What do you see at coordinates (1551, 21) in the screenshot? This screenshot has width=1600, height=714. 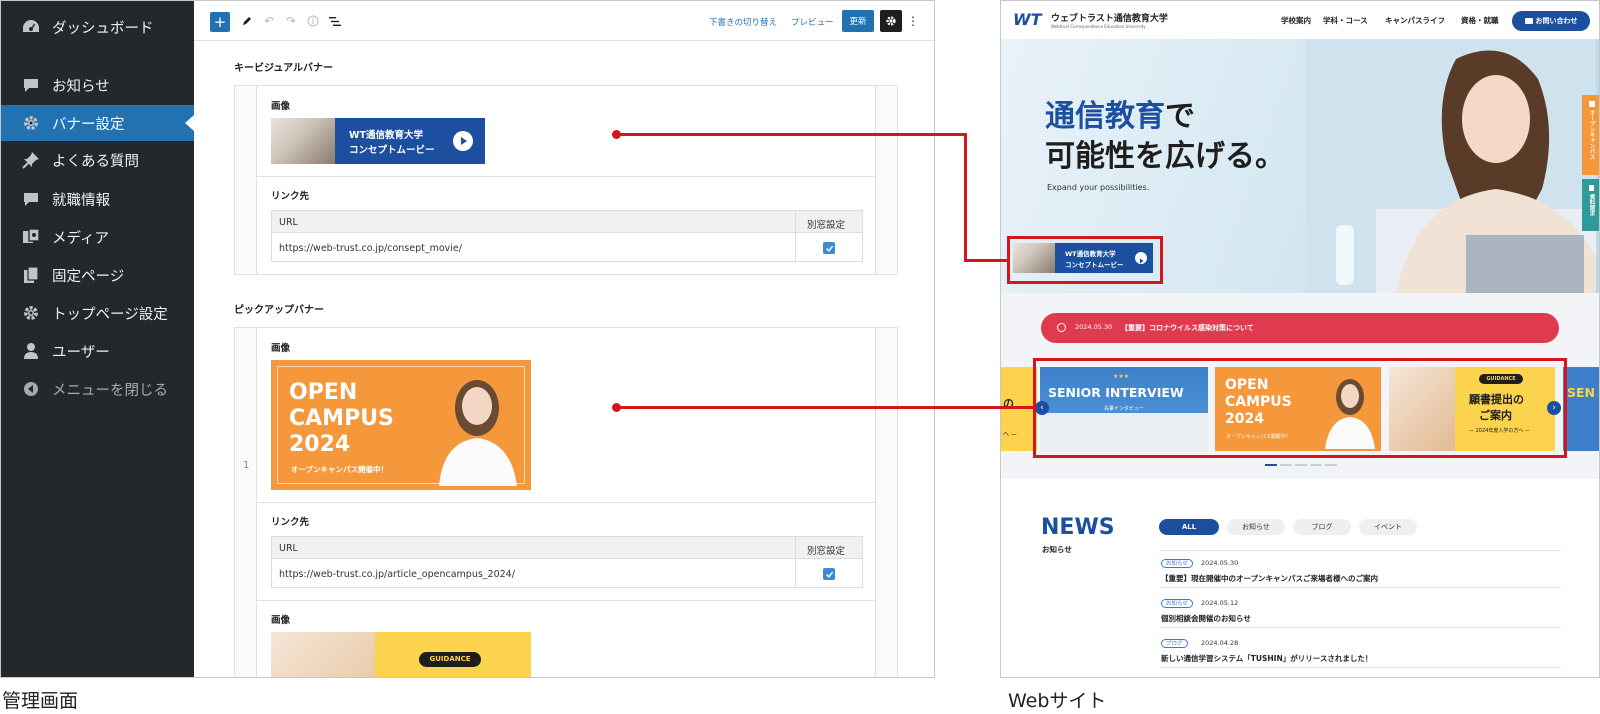 I see `contact-button: お問い合わせ` at bounding box center [1551, 21].